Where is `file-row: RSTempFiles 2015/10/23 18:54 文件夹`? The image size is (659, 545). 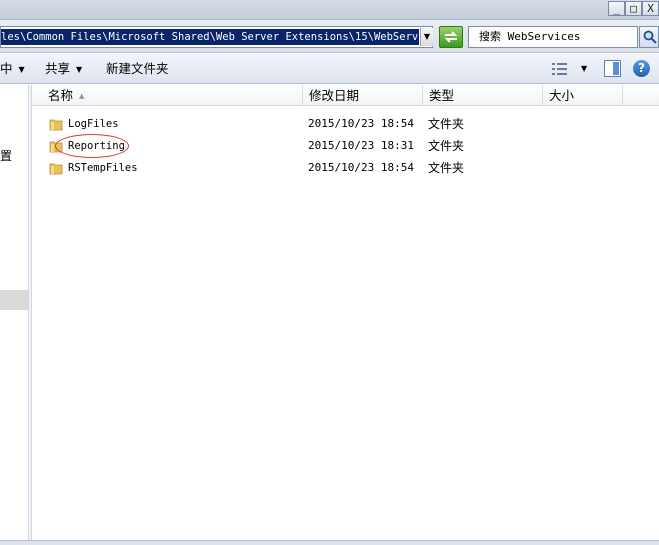 file-row: RSTempFiles 2015/10/23 18:54 文件夹 is located at coordinates (345, 168).